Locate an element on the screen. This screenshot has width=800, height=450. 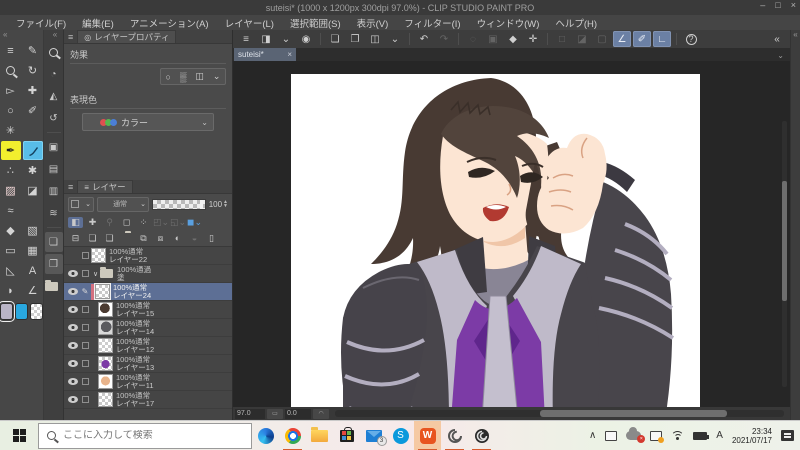
help-button: ? is located at coordinates (691, 39).